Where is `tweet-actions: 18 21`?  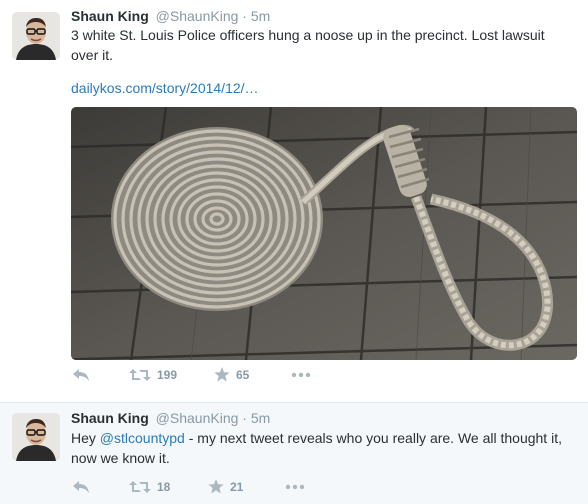
tweet-actions: 18 21 is located at coordinates (188, 486).